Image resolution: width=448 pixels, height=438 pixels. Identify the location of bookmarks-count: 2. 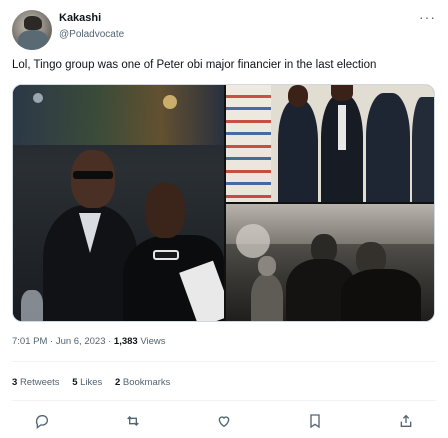
(117, 382).